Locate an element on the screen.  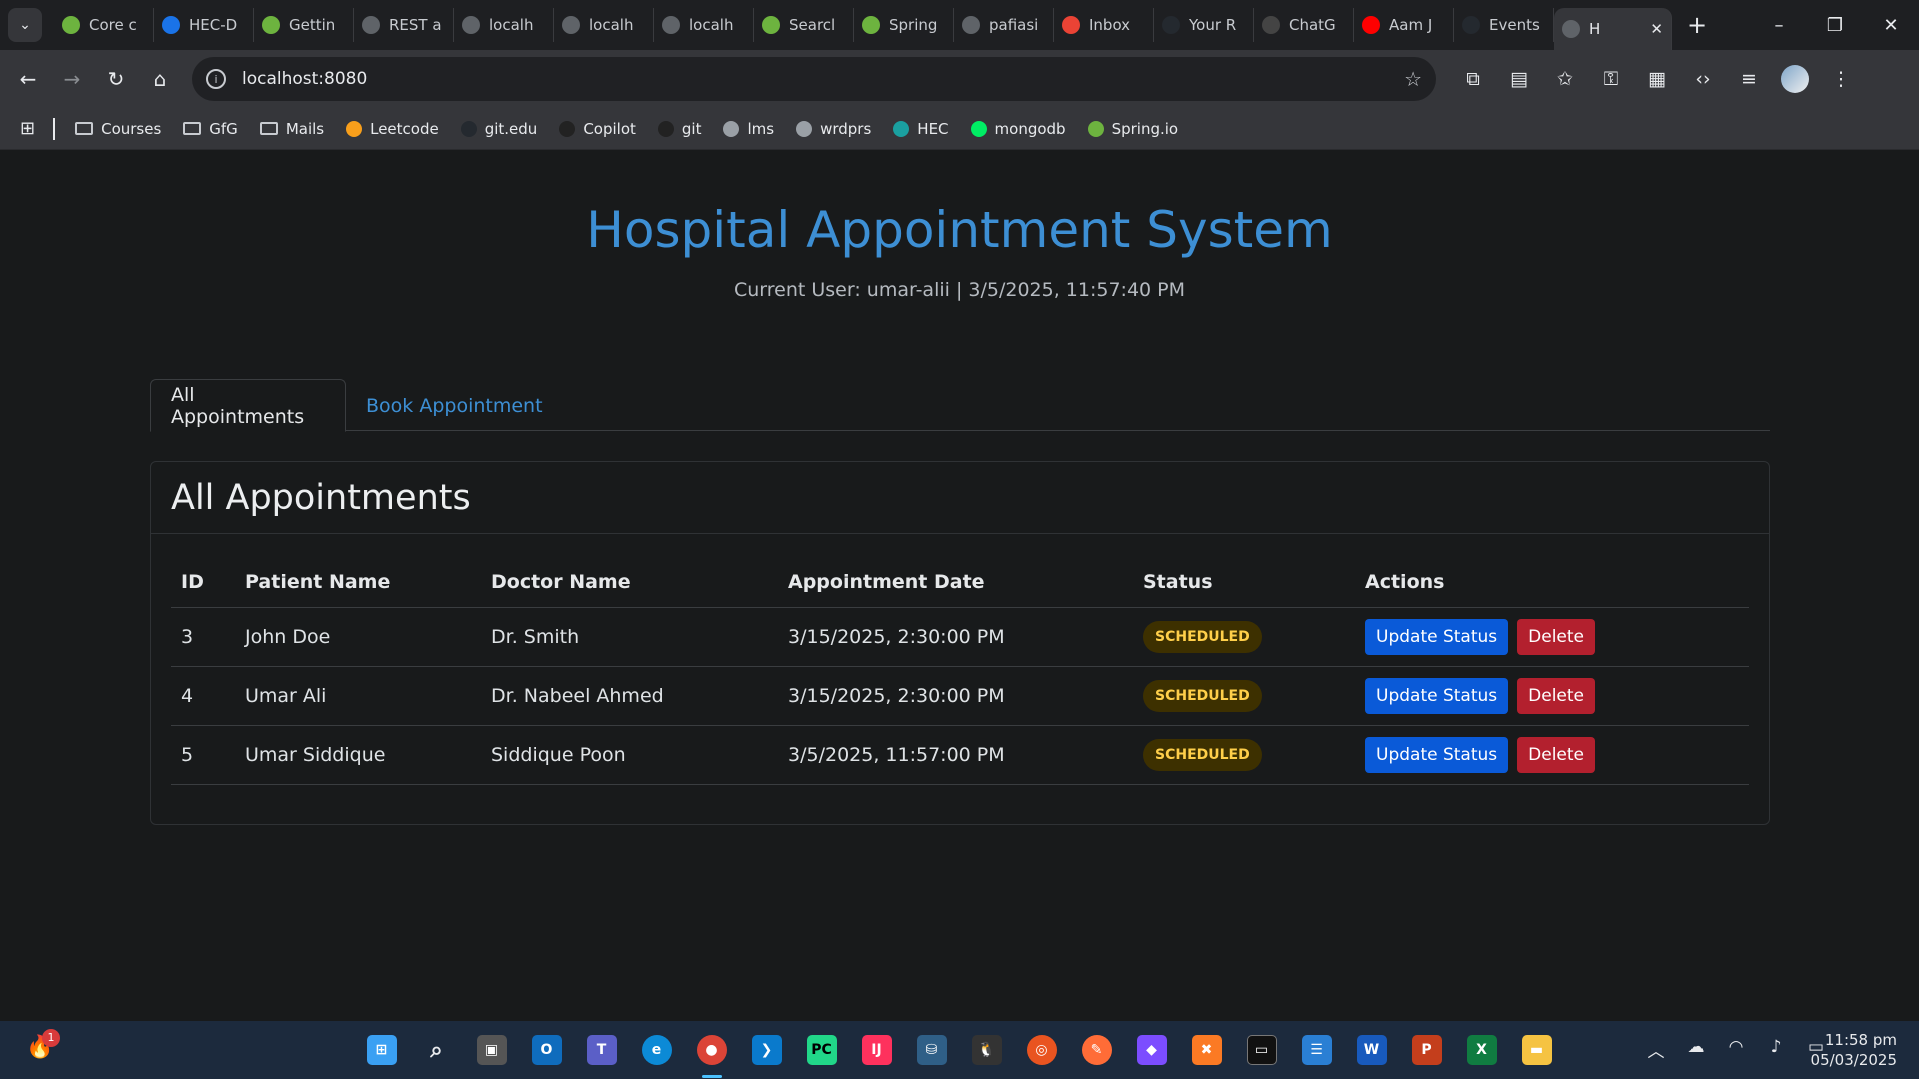
password-key-icon: ⚿ is located at coordinates (1611, 79).